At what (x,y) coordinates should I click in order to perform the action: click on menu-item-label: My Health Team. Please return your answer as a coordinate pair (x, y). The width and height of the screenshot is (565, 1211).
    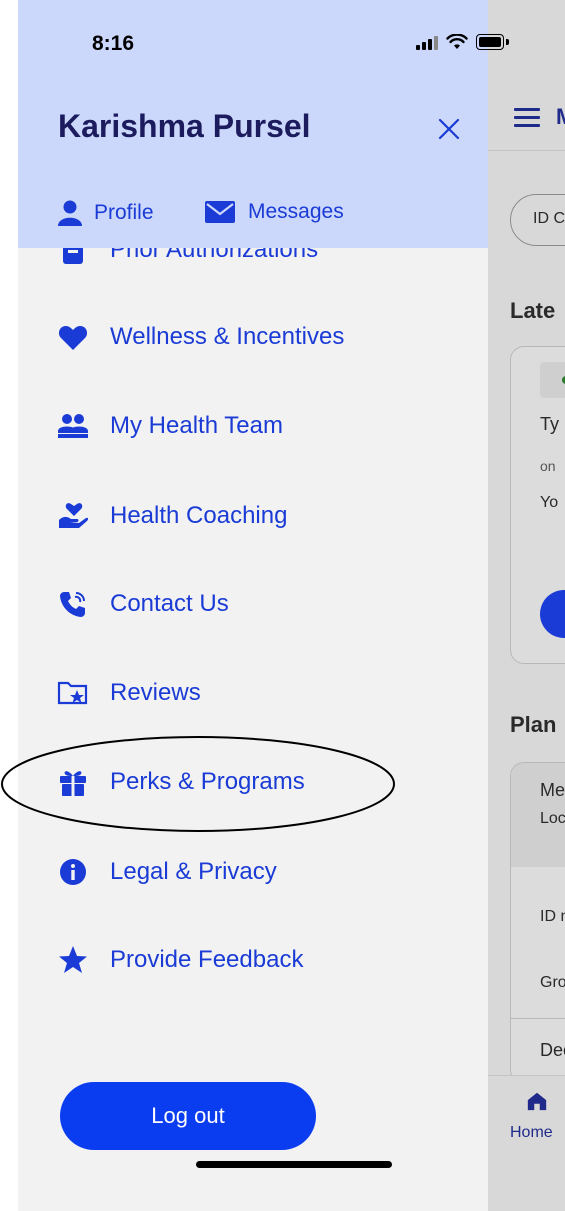
    Looking at the image, I should click on (196, 425).